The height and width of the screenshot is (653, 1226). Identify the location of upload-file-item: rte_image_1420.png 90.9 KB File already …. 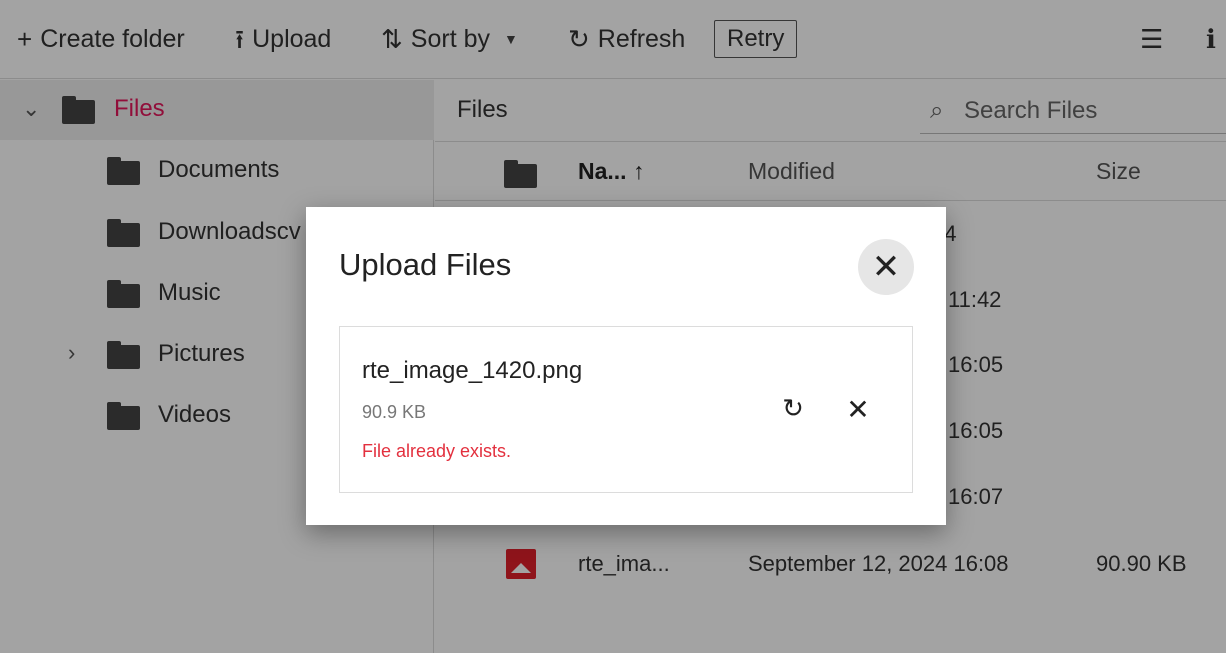
(626, 409).